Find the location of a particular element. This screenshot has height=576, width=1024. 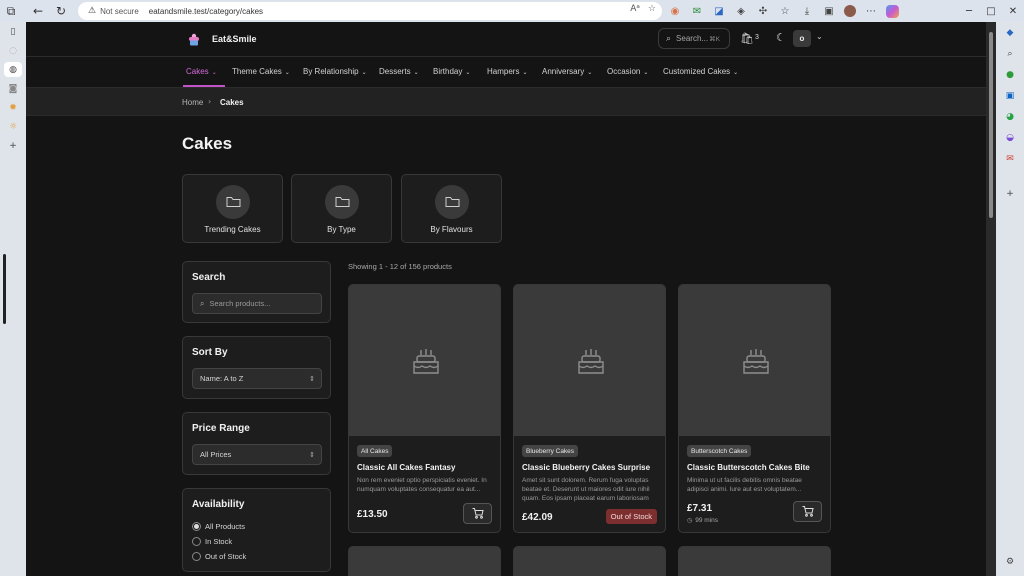

chevron-right-icon: › is located at coordinates (210, 101).